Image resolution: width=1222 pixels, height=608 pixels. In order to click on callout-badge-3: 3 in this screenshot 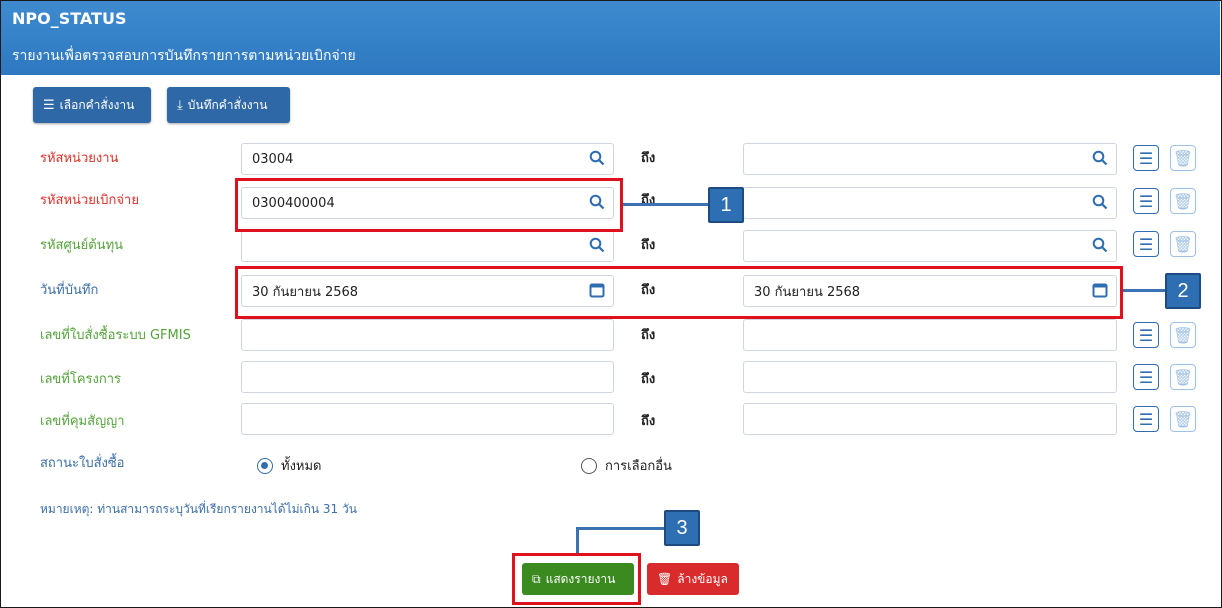, I will do `click(682, 528)`.